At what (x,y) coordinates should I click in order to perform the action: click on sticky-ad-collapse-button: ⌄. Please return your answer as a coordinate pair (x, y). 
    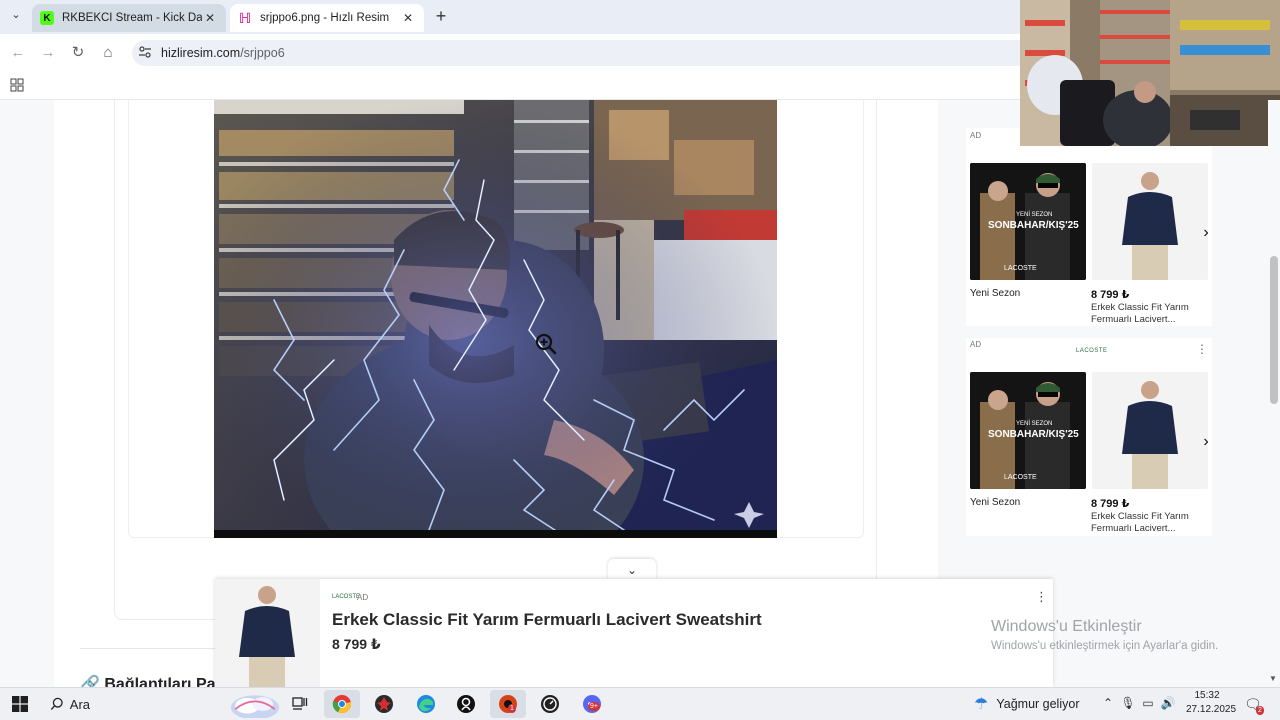
    Looking at the image, I should click on (632, 570).